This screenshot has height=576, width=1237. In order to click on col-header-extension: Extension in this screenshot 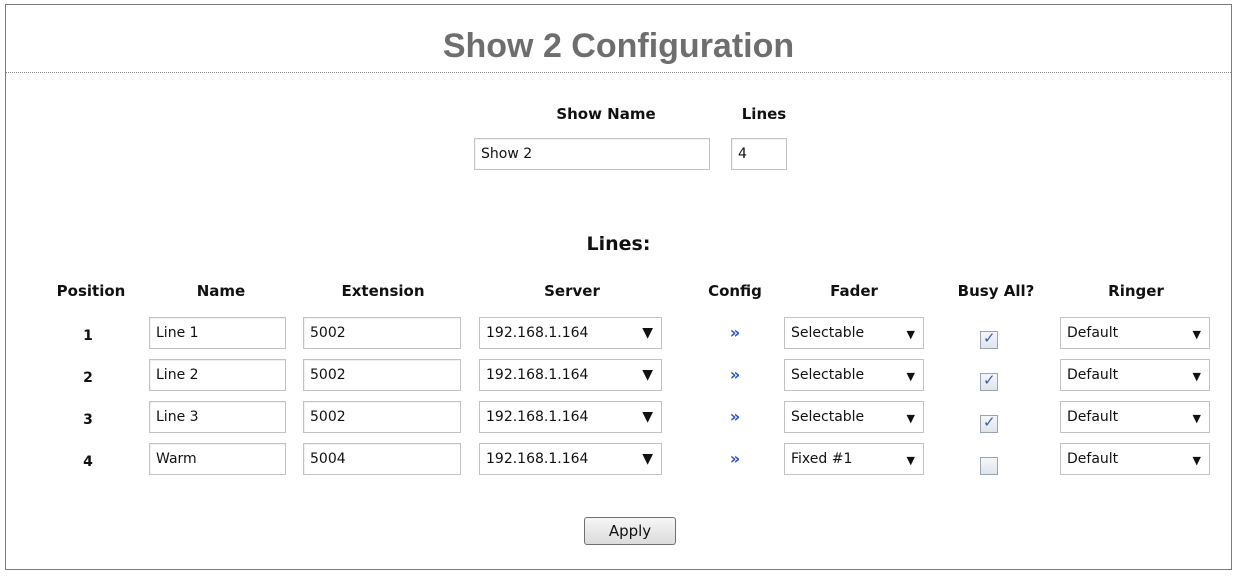, I will do `click(383, 291)`.